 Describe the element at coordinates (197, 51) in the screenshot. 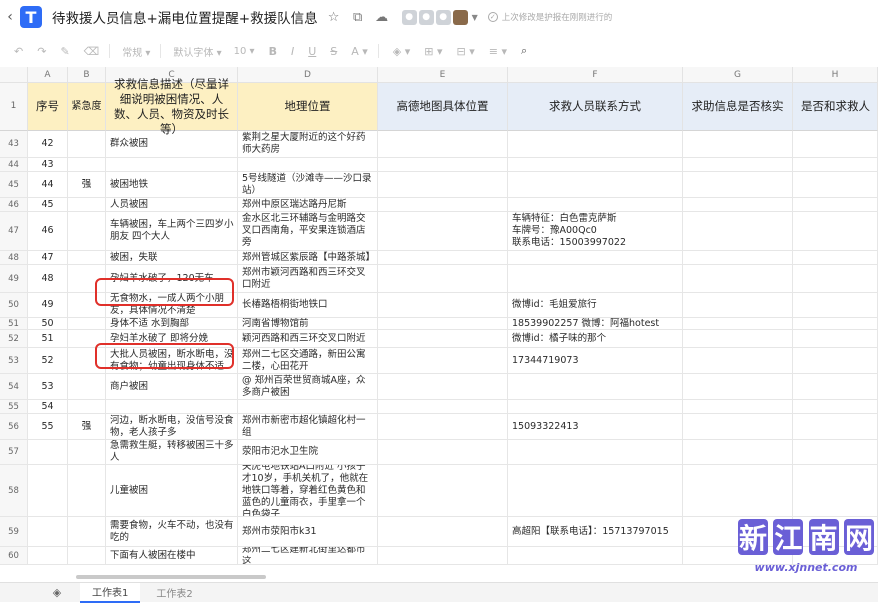

I see `font-select: 默认字体 ▾` at that location.